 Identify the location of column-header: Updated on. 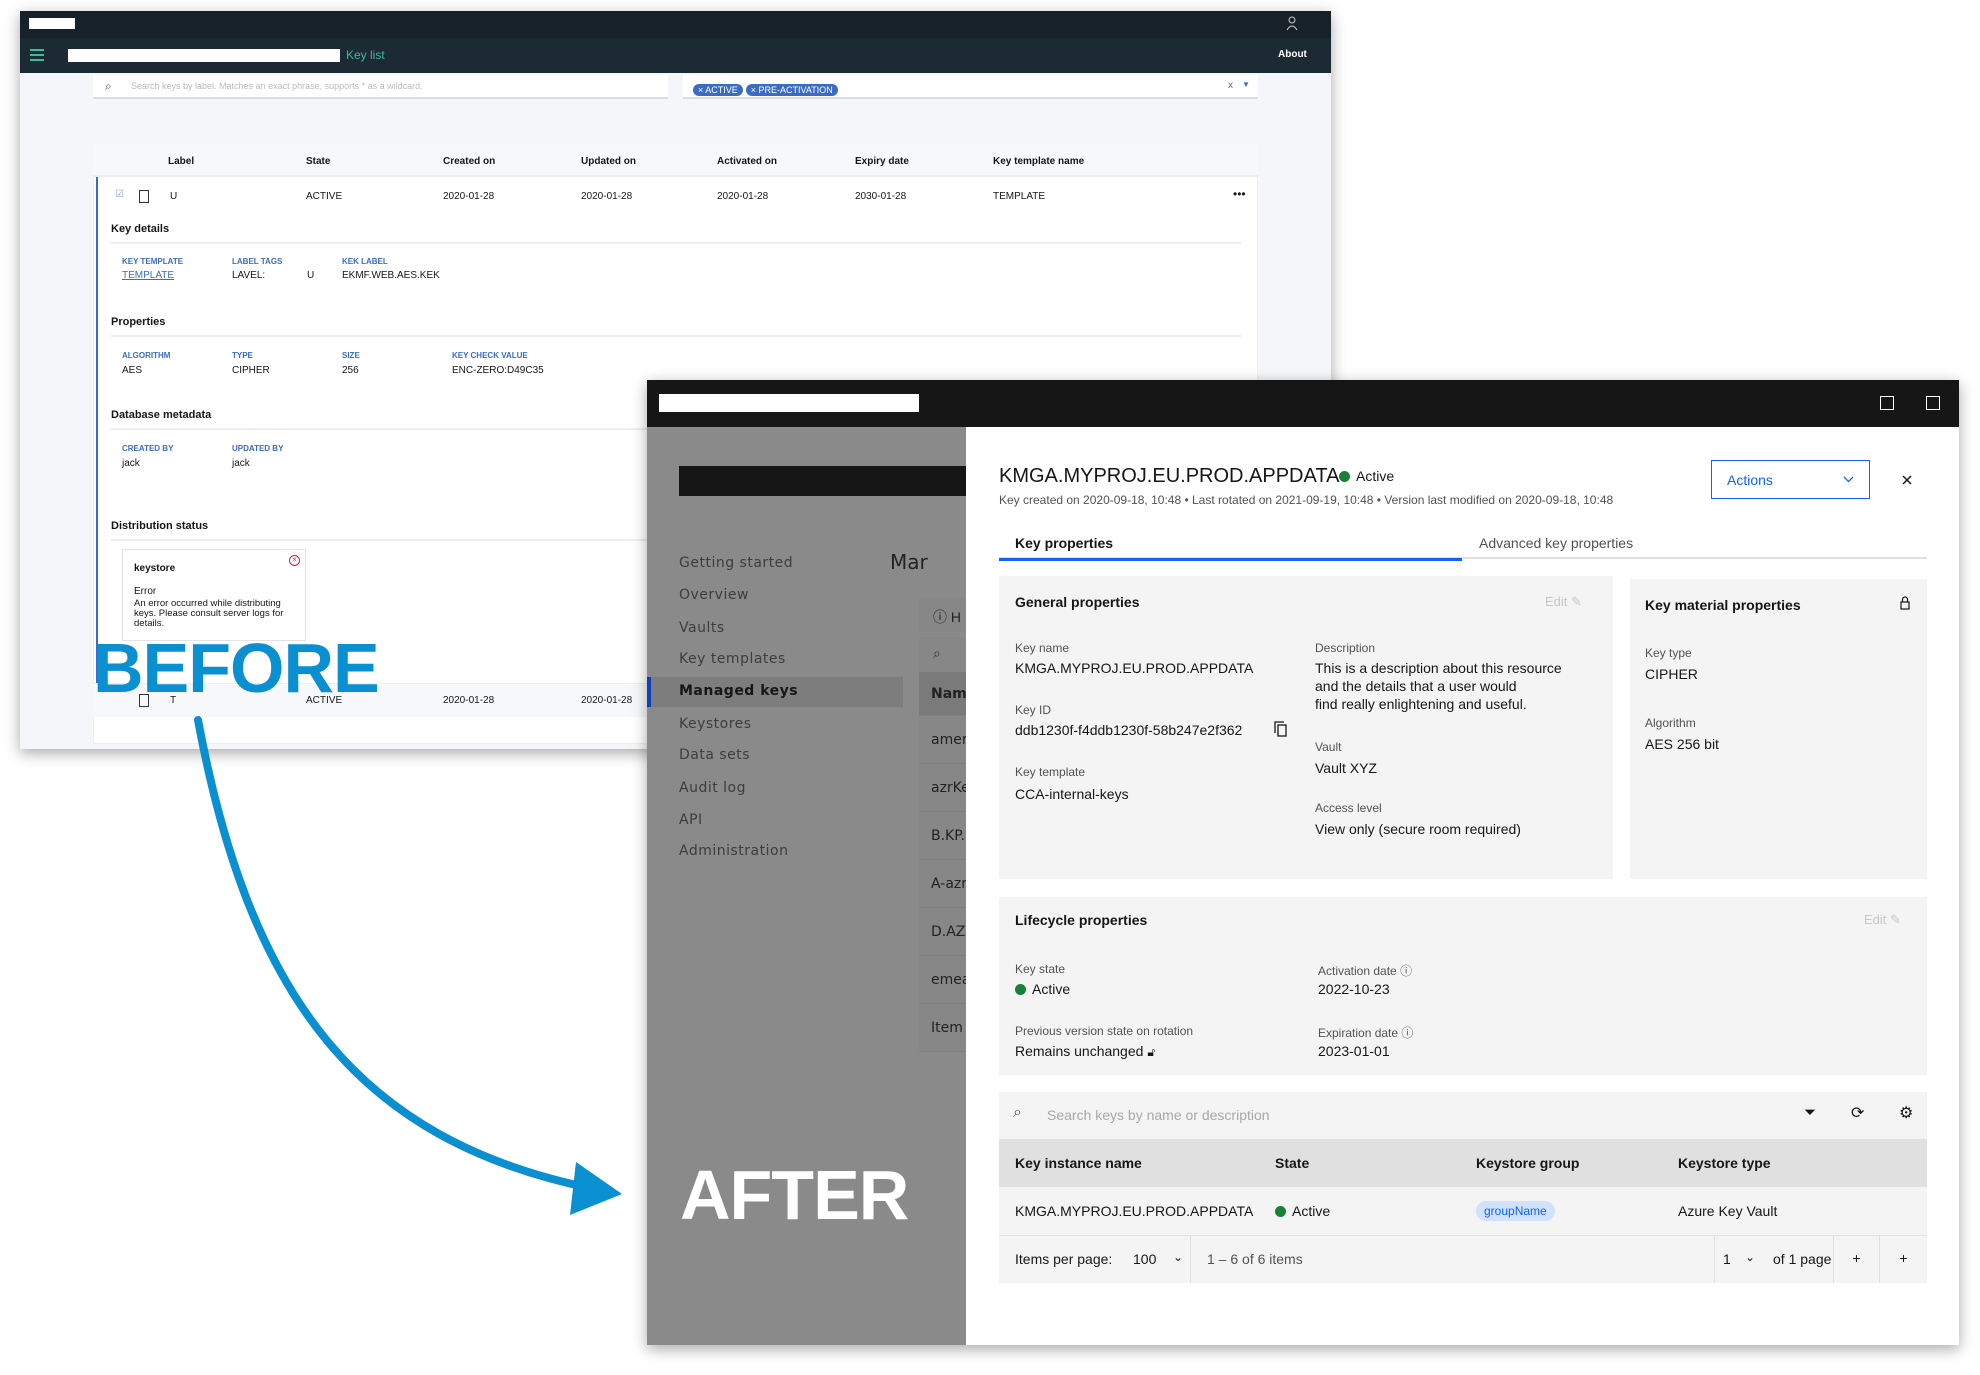
(608, 161).